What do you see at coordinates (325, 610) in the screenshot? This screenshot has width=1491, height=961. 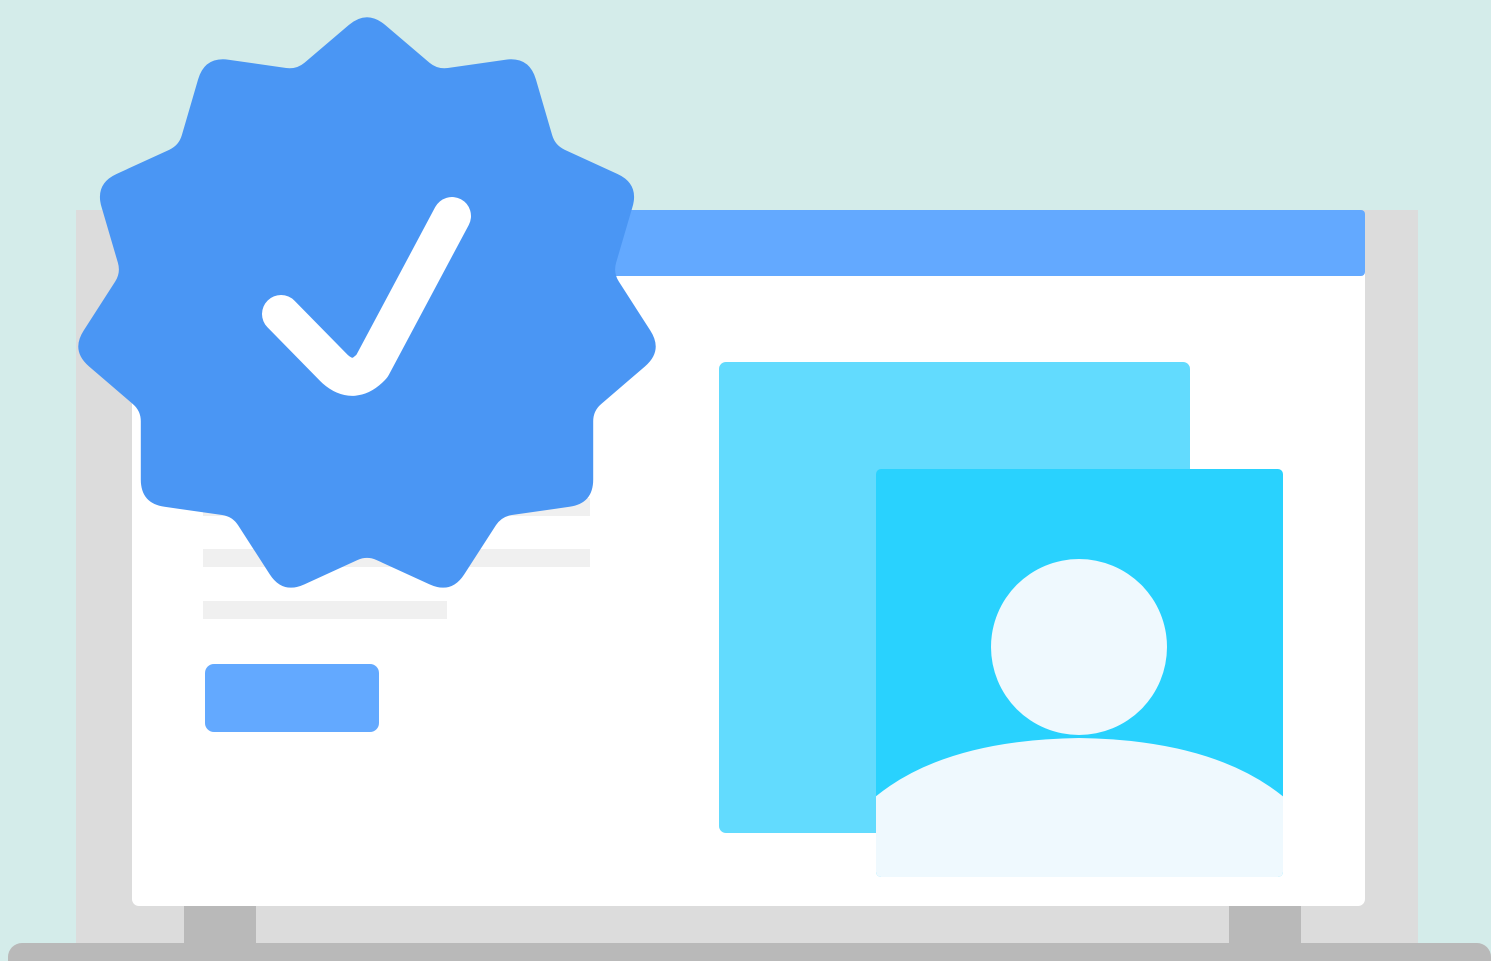 I see `text-placeholder-line` at bounding box center [325, 610].